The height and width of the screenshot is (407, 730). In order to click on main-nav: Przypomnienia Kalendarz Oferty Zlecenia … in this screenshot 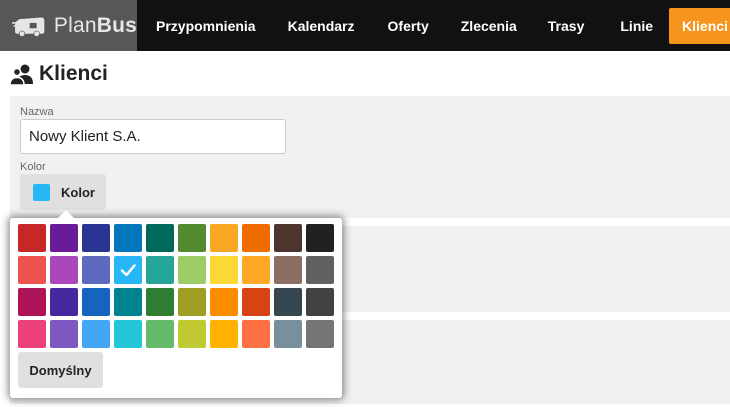, I will do `click(435, 25)`.